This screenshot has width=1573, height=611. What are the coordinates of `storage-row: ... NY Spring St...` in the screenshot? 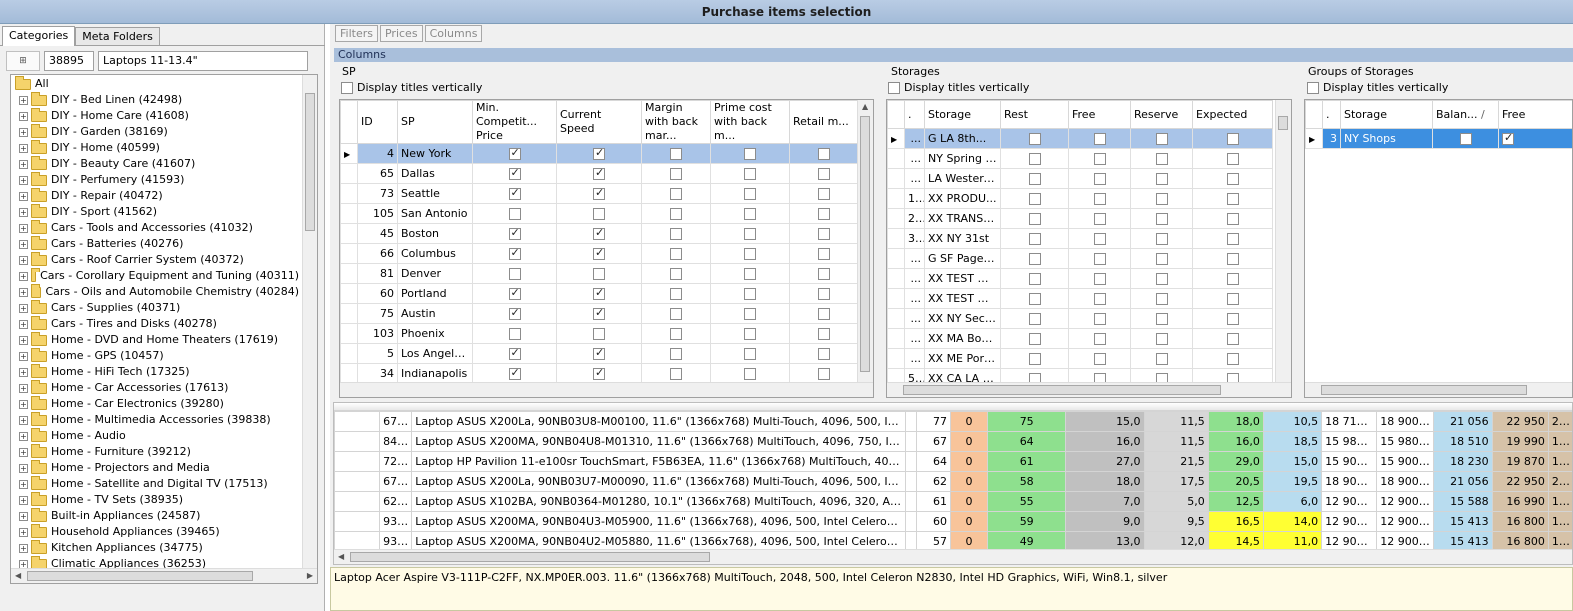 It's located at (1080, 158).